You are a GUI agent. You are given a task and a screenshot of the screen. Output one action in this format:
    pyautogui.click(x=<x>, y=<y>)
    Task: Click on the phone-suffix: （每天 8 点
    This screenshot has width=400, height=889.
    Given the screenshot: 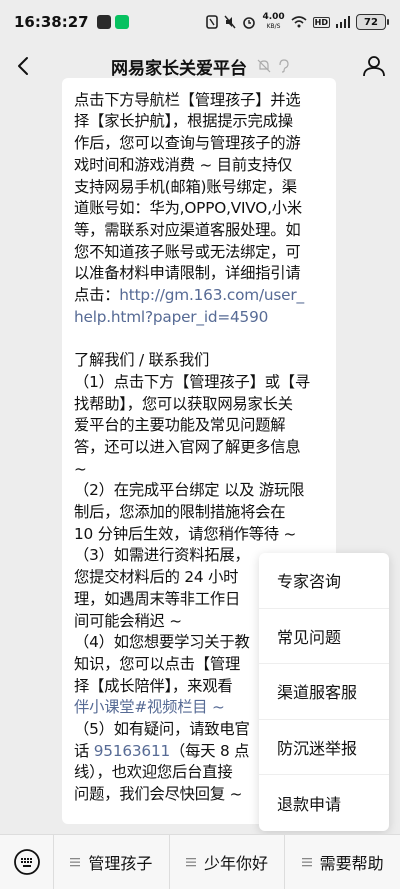 What is the action you would take?
    pyautogui.click(x=210, y=750)
    